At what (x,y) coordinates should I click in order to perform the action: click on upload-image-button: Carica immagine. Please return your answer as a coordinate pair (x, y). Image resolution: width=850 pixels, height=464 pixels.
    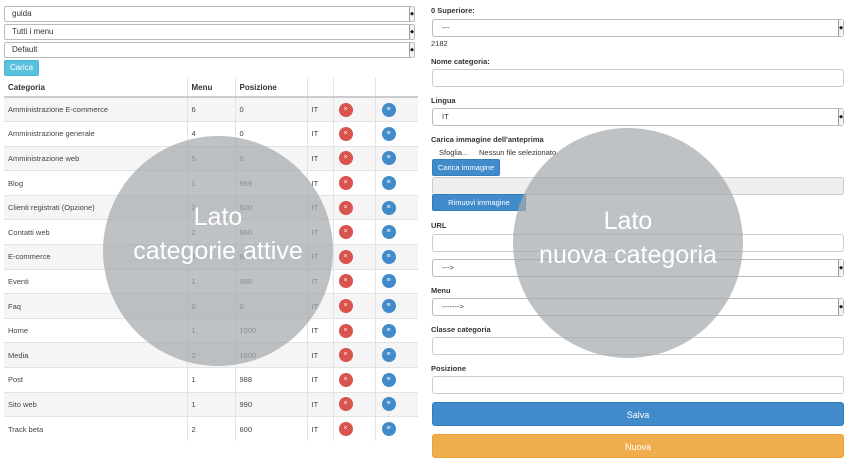
    Looking at the image, I should click on (466, 167).